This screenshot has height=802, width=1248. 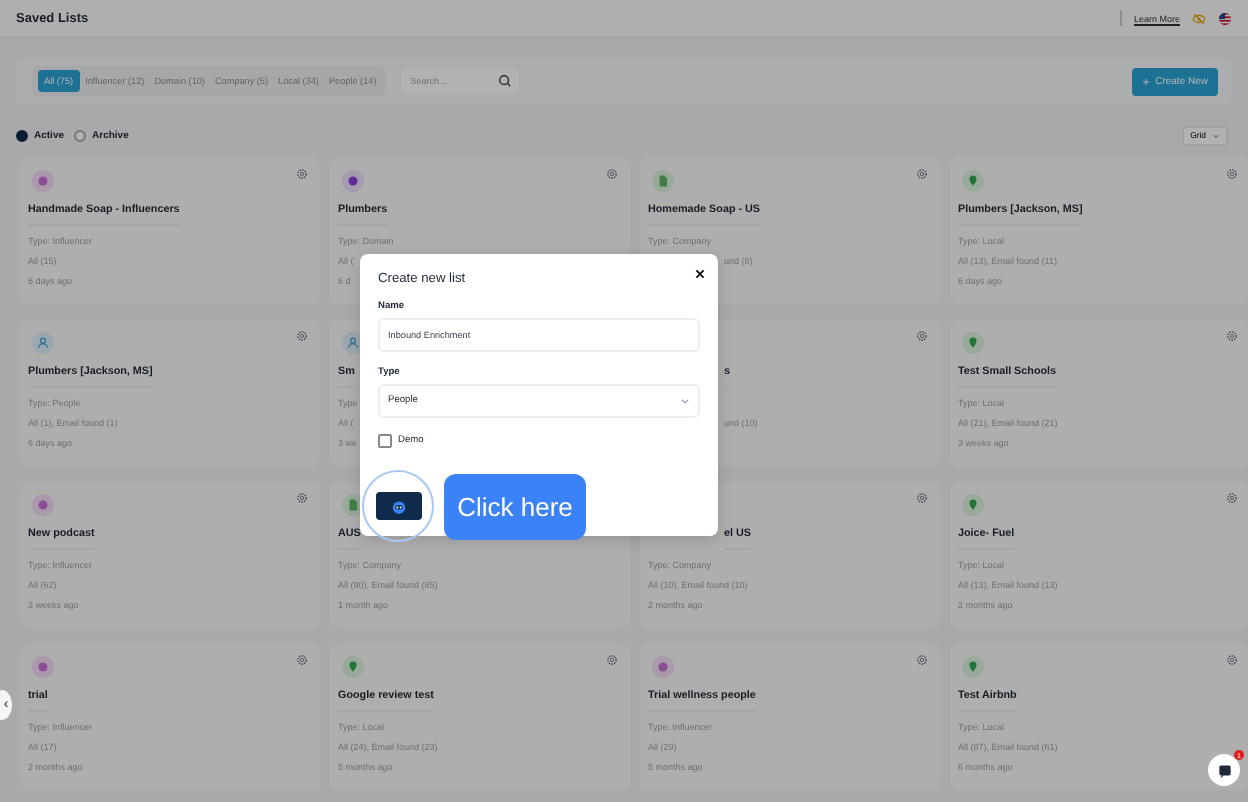 What do you see at coordinates (399, 506) in the screenshot?
I see `bot-button` at bounding box center [399, 506].